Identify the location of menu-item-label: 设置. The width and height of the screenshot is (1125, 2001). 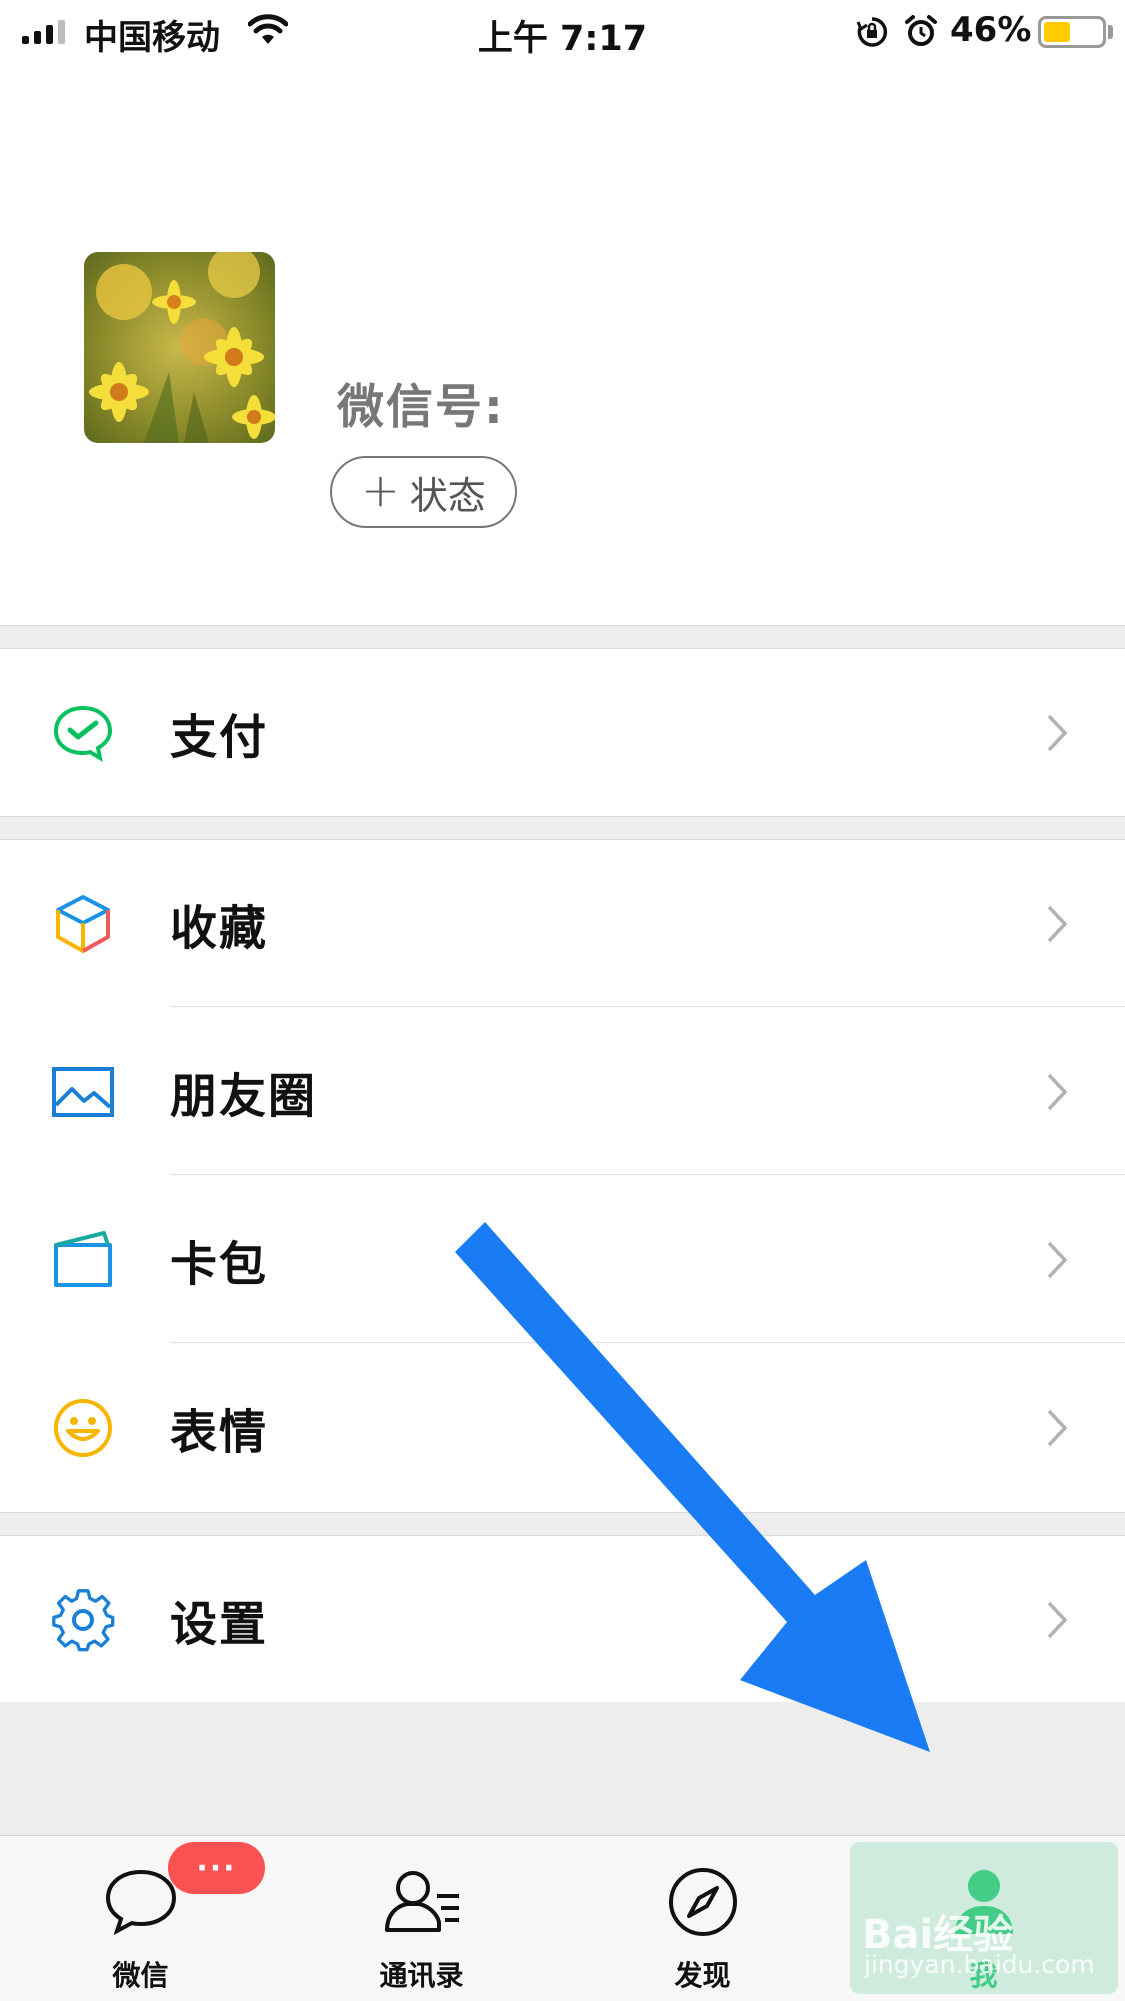
(219, 1624).